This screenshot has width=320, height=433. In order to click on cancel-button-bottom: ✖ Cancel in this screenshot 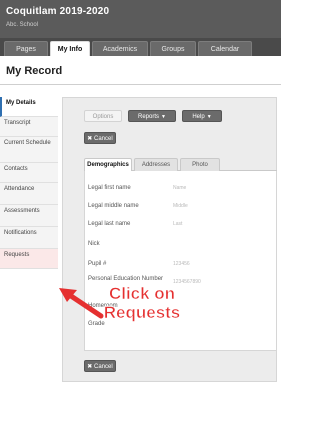, I will do `click(100, 366)`.